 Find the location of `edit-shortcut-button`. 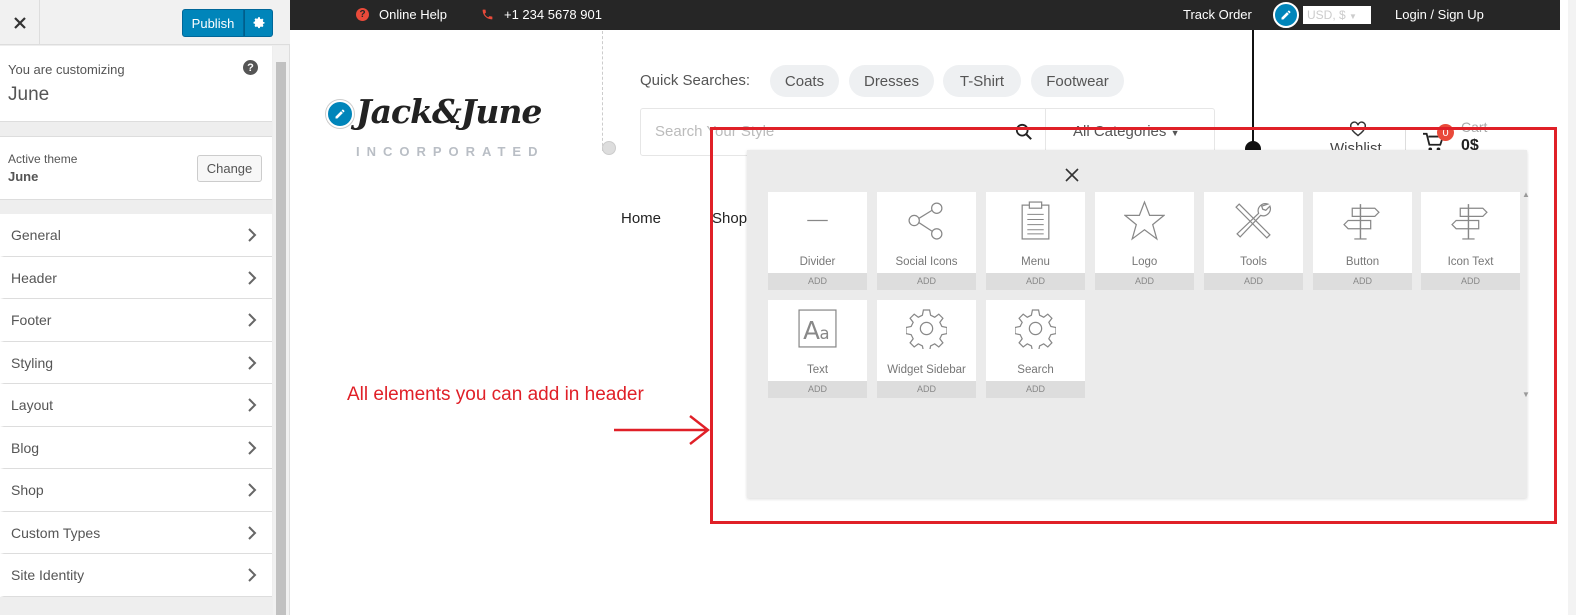

edit-shortcut-button is located at coordinates (1286, 15).